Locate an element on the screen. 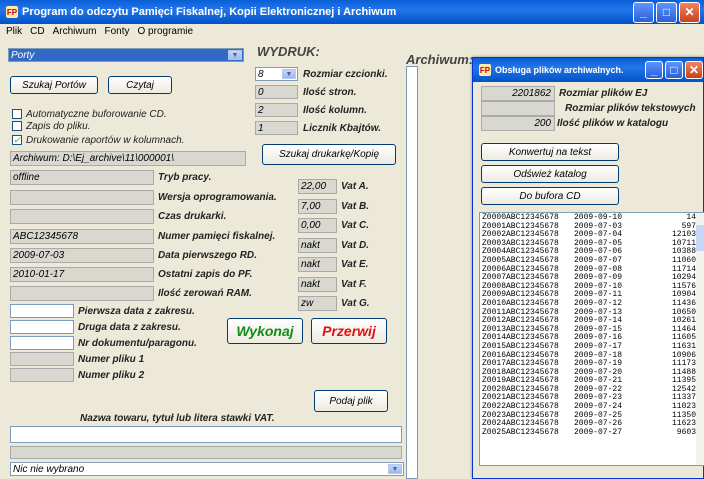 Image resolution: width=704 pixels, height=479 pixels. vat-name-output is located at coordinates (206, 452).